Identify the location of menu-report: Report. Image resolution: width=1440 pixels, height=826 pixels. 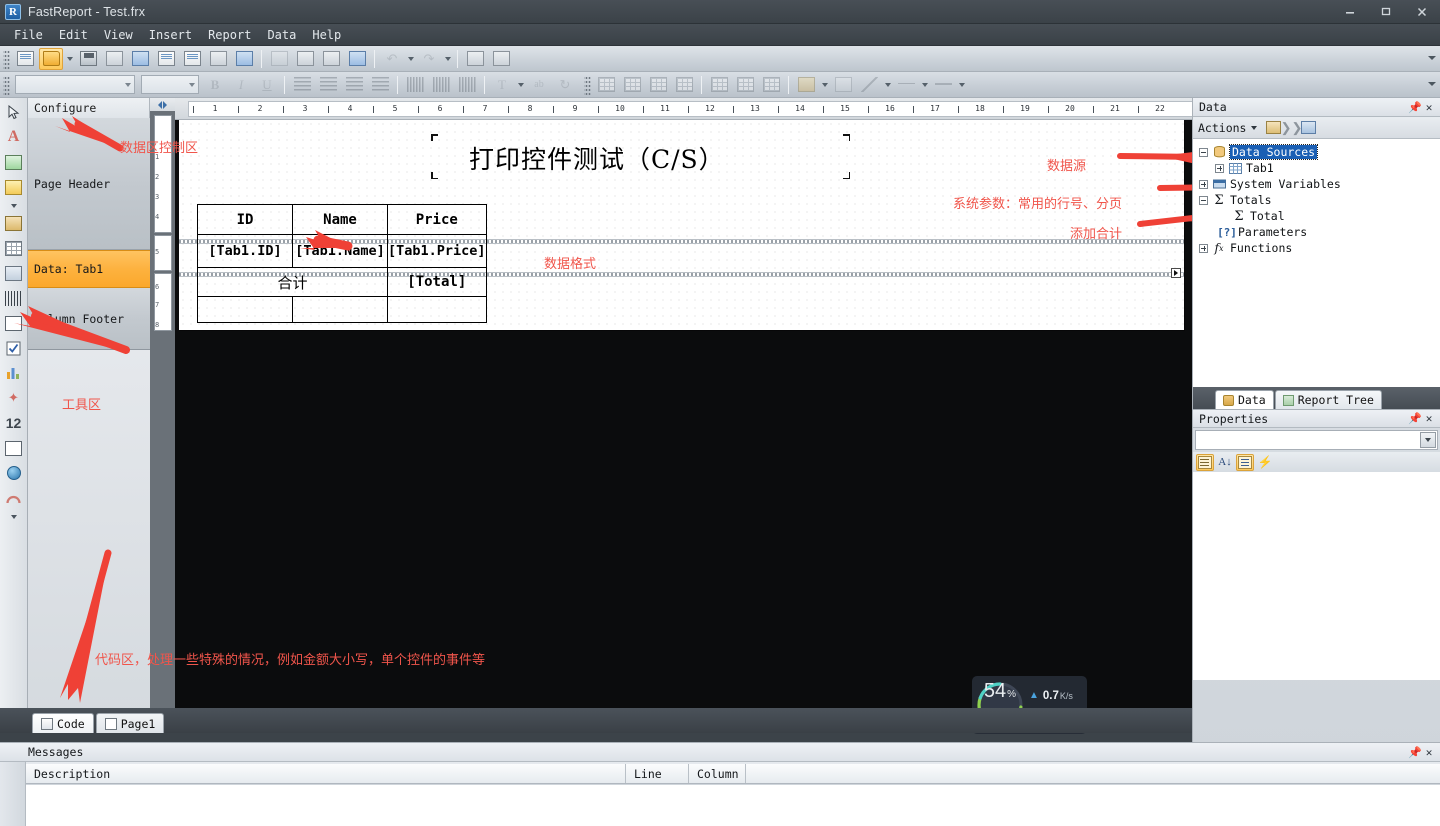
(229, 35).